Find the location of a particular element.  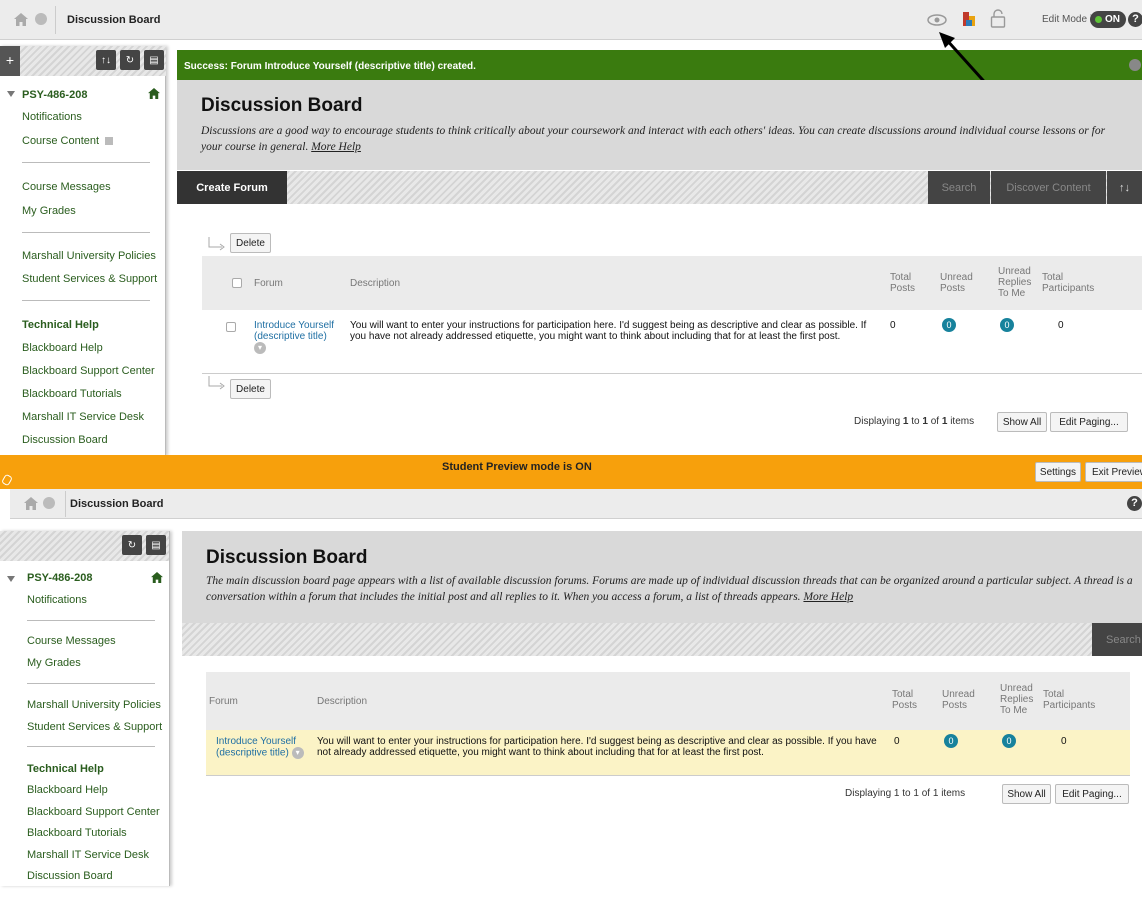

paging-of-word: of is located at coordinates (926, 793).